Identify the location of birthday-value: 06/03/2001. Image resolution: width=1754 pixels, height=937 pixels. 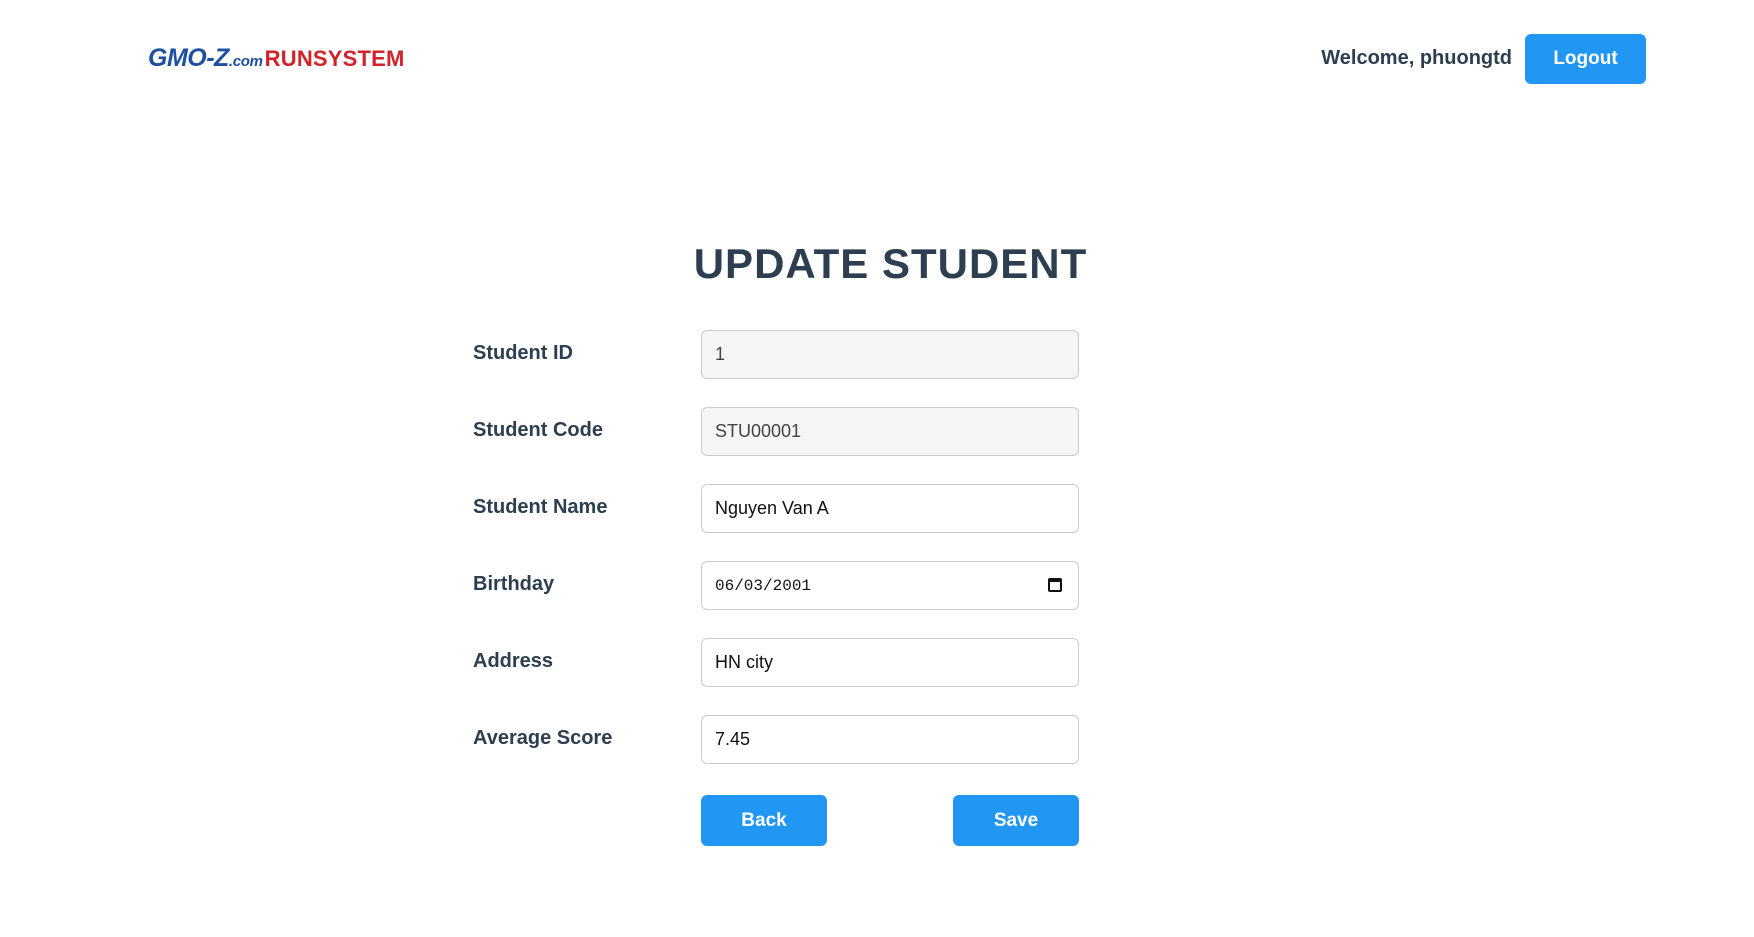
(763, 585).